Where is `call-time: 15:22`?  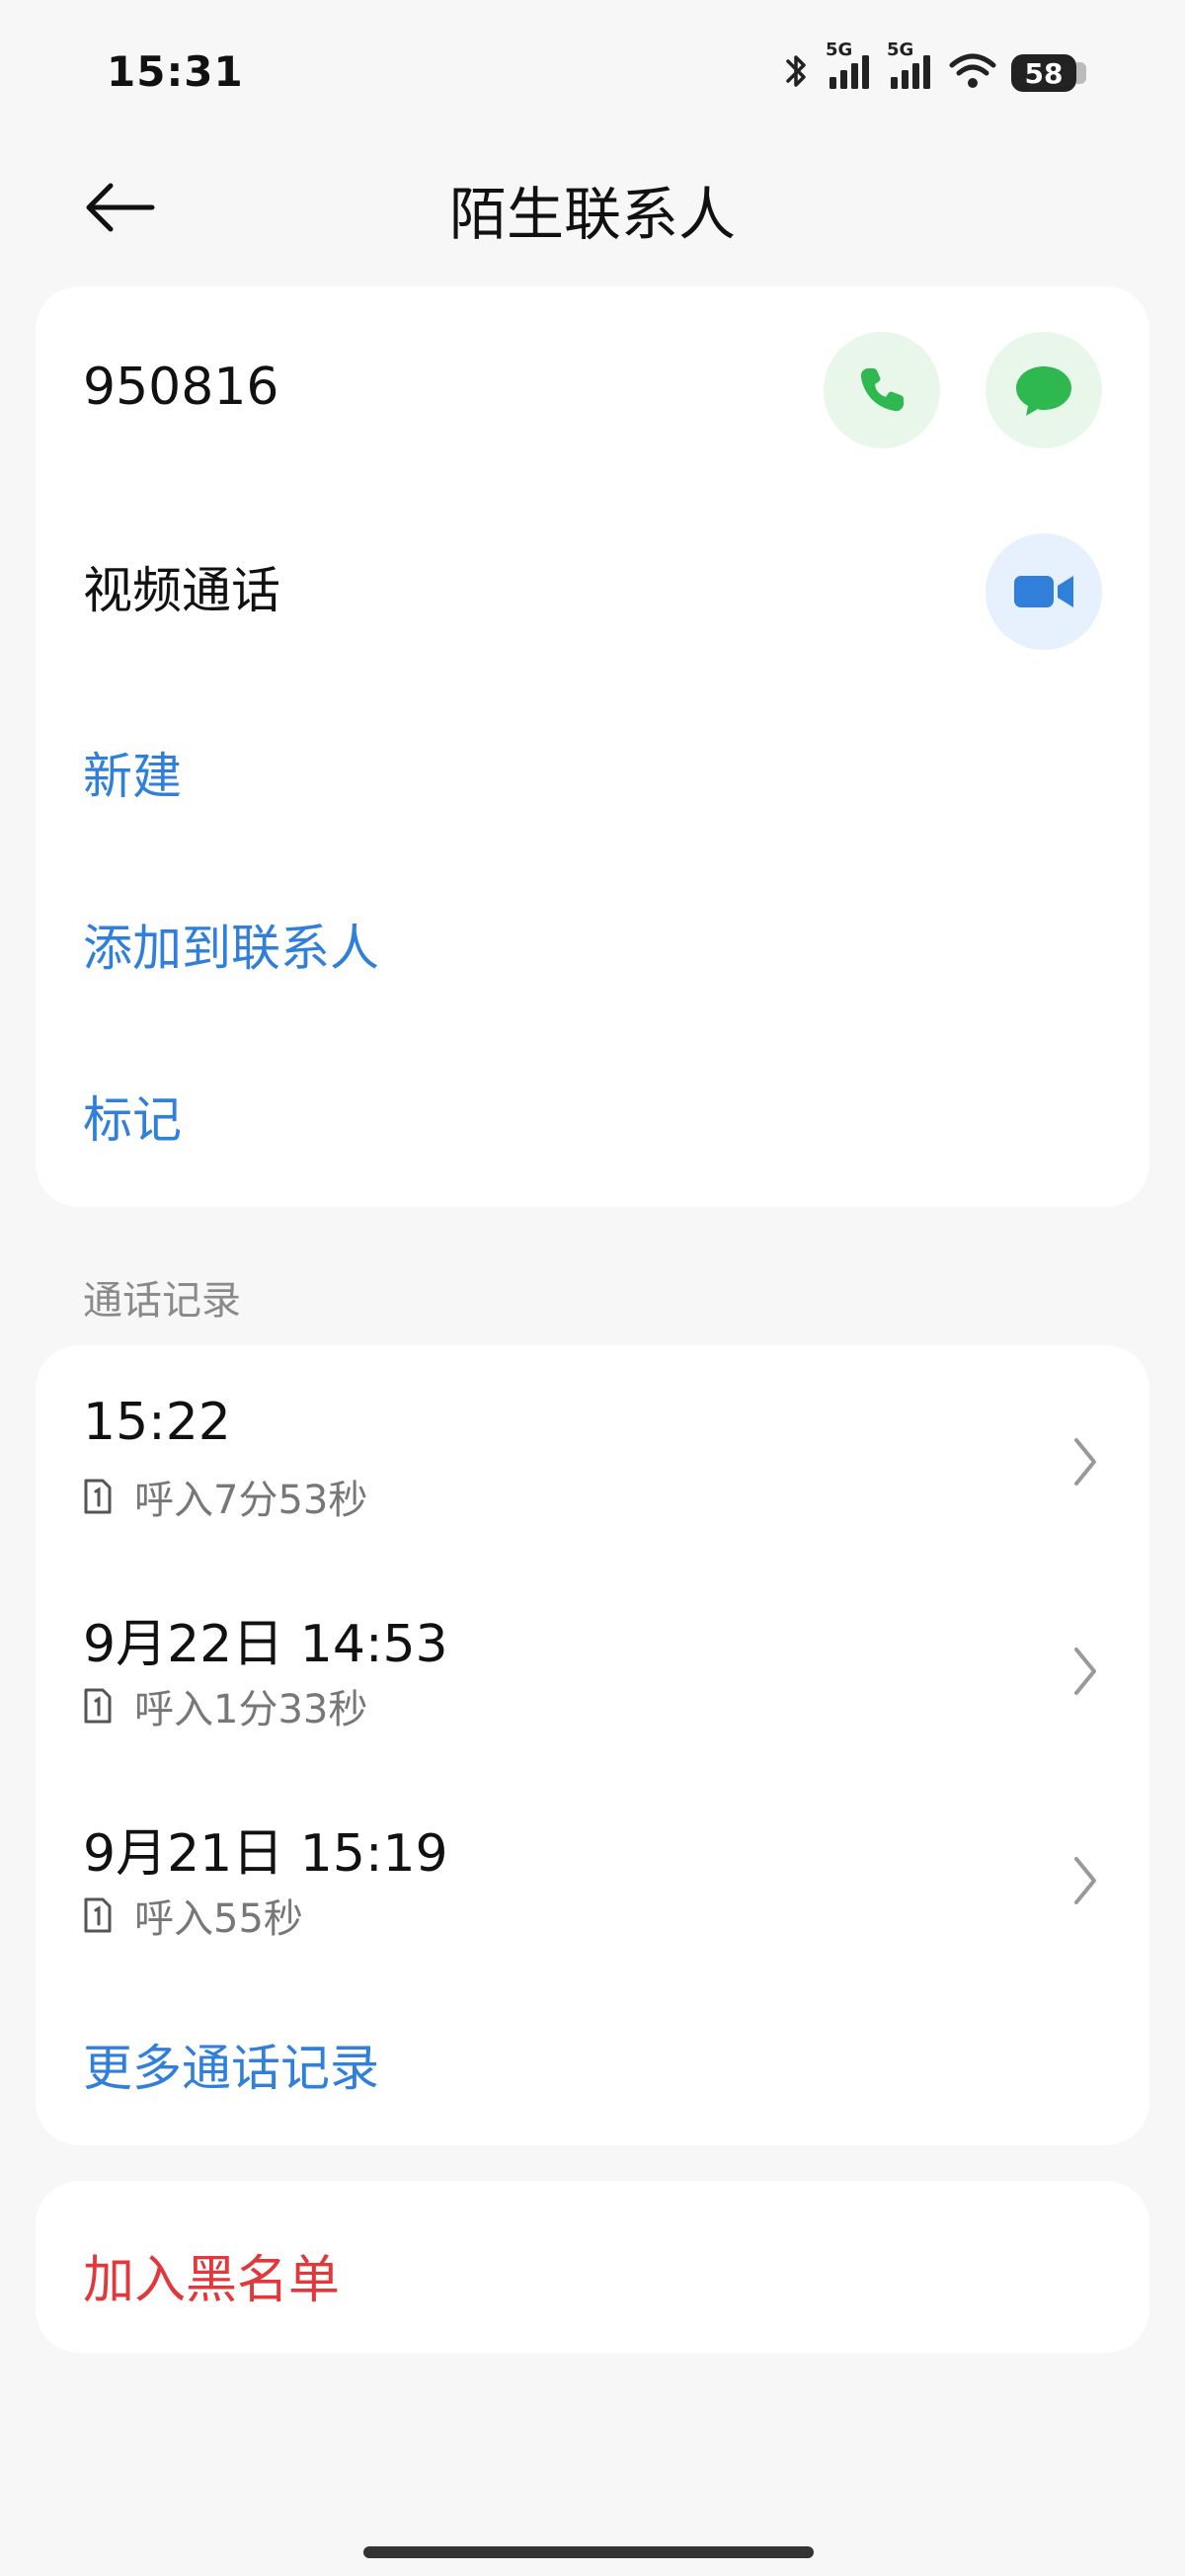
call-time: 15:22 is located at coordinates (157, 1422).